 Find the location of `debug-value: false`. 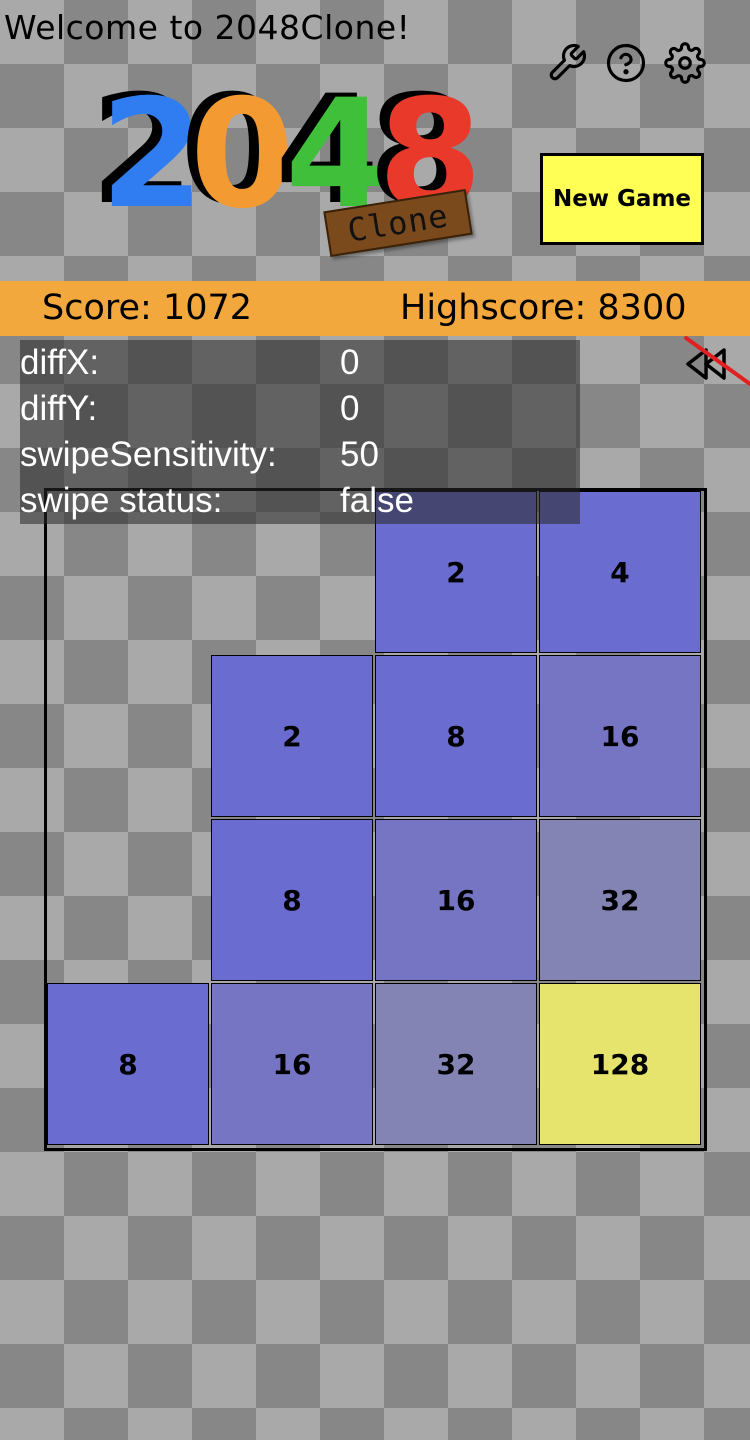

debug-value: false is located at coordinates (377, 500).